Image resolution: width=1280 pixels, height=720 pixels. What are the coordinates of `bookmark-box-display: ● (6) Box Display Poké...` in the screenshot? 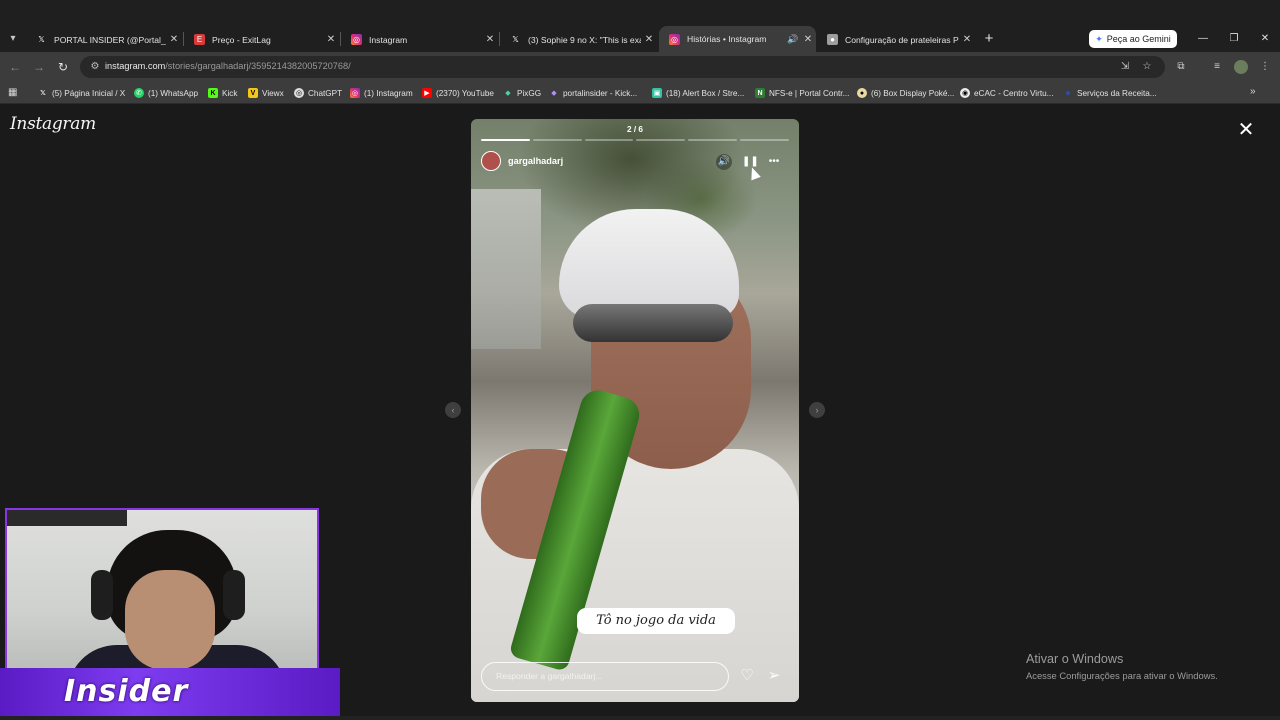 It's located at (905, 93).